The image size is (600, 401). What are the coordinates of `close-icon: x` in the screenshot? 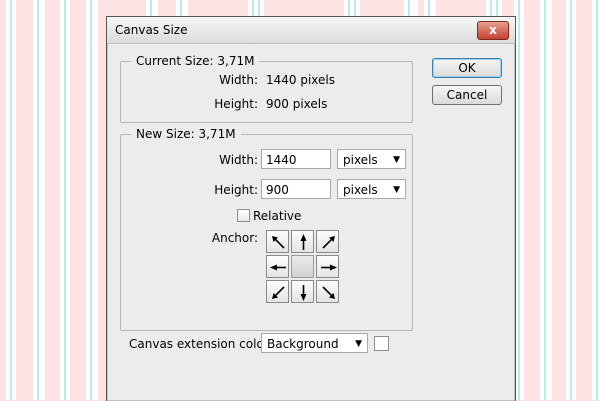 It's located at (493, 30).